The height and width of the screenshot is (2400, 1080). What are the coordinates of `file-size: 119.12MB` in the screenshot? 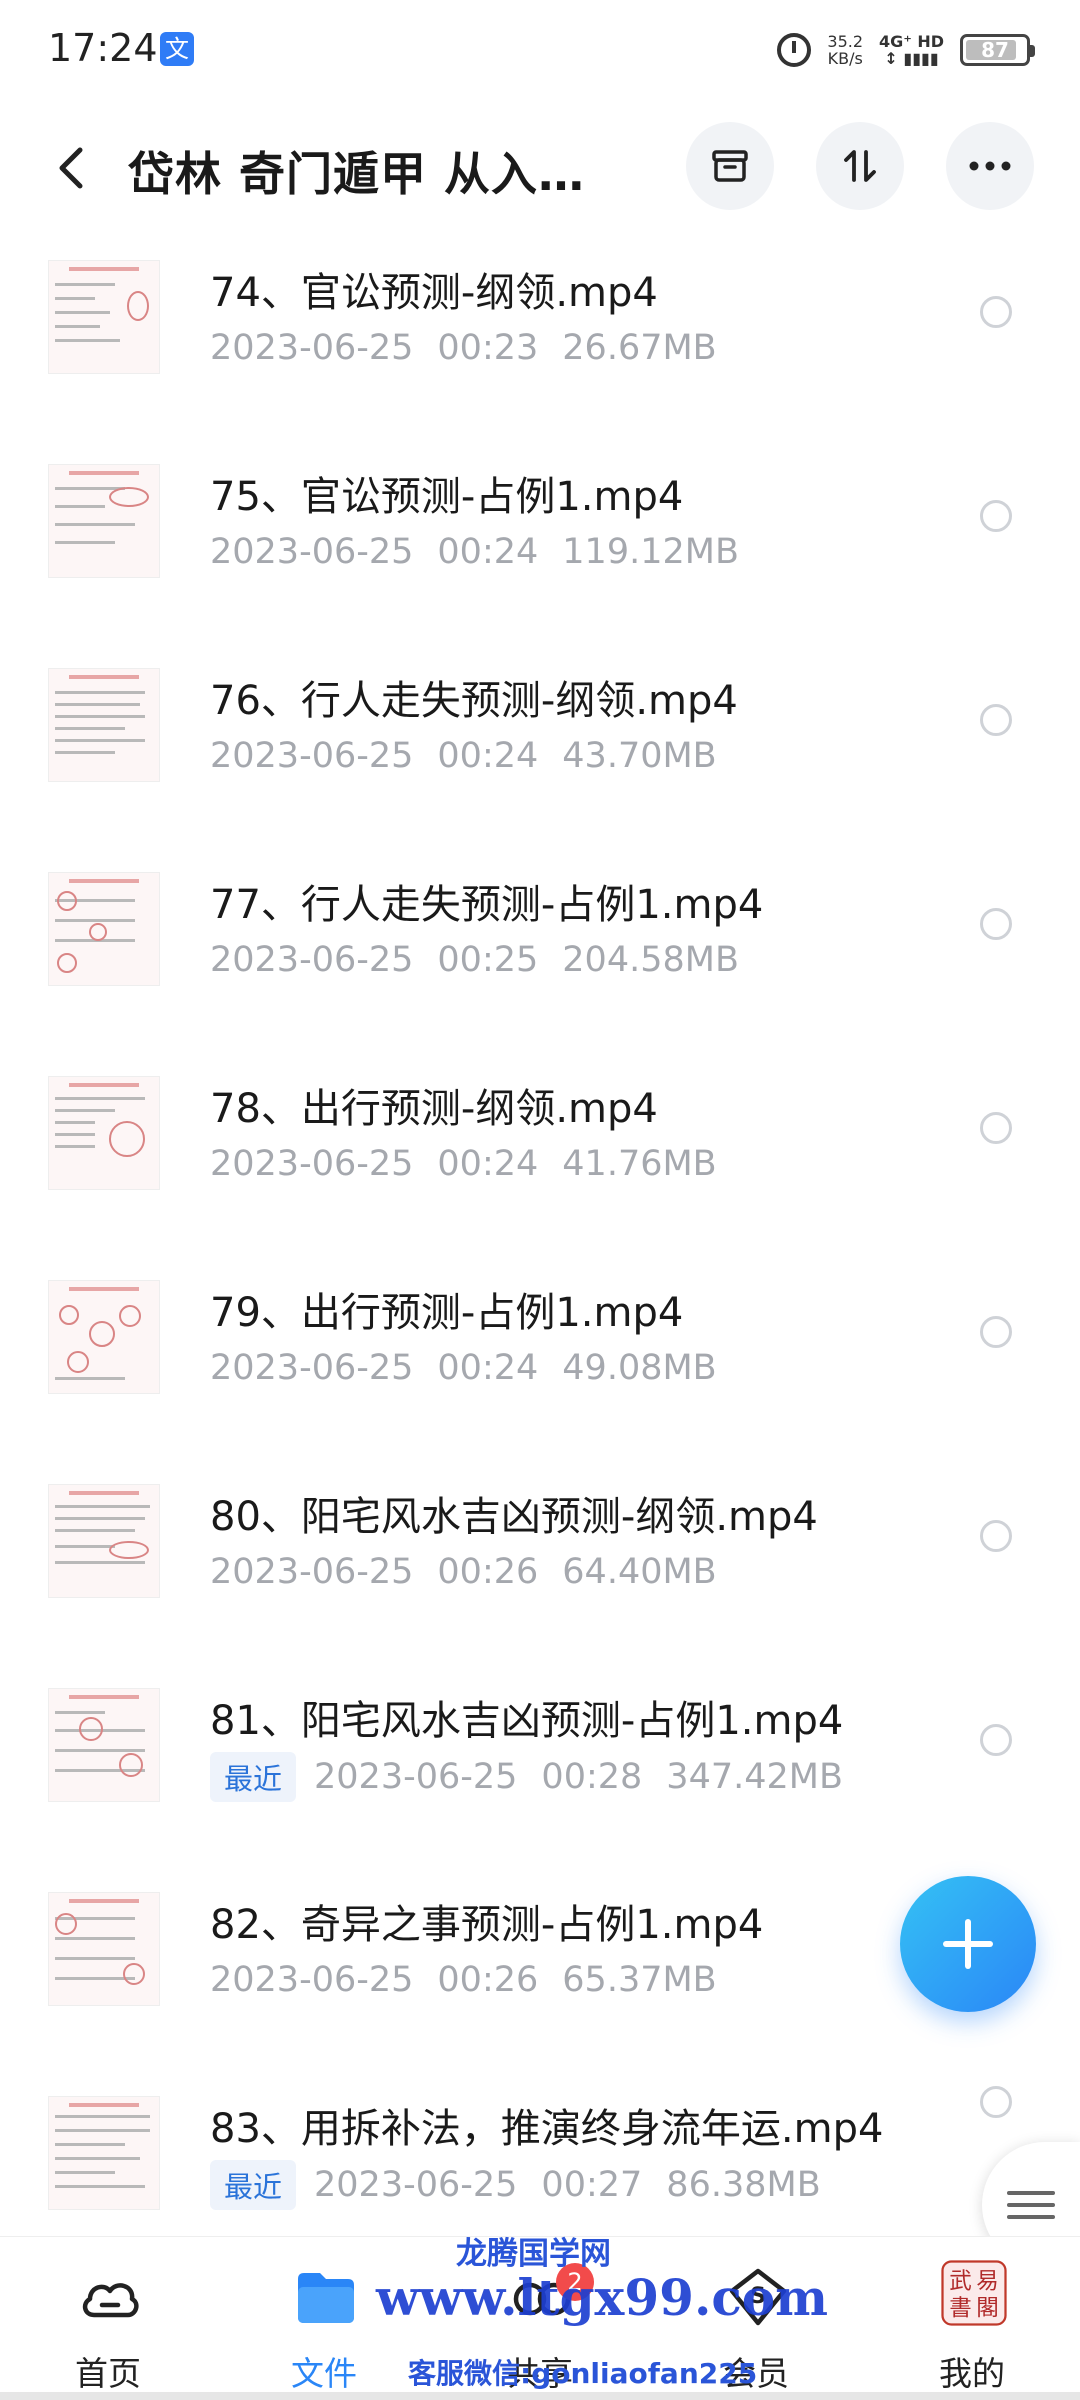 It's located at (650, 552).